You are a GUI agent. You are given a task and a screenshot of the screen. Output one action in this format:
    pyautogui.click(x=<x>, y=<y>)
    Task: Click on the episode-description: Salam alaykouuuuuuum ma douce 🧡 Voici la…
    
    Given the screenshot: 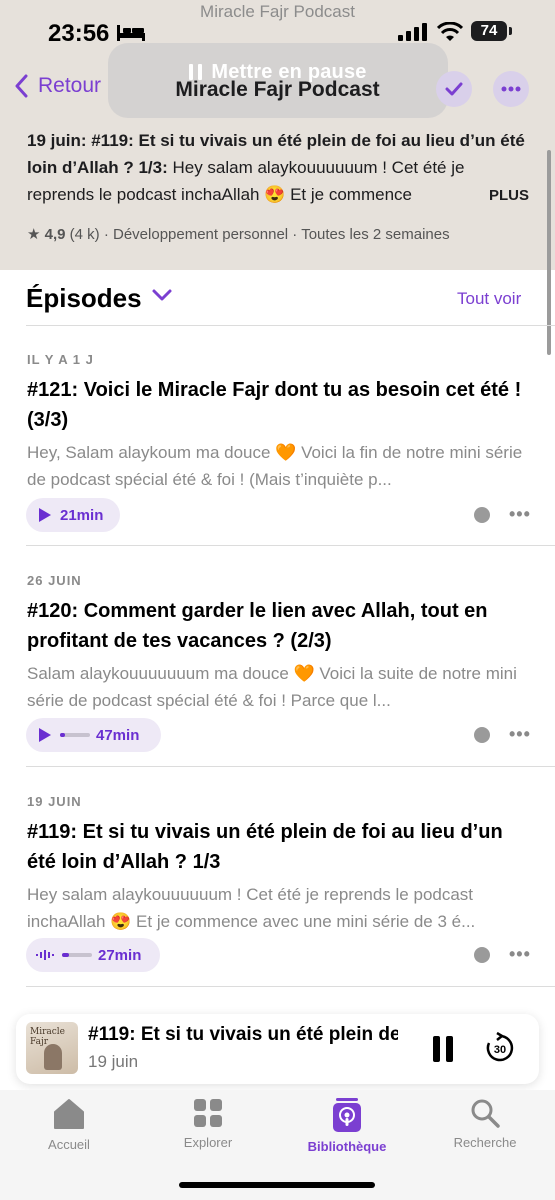 What is the action you would take?
    pyautogui.click(x=272, y=687)
    